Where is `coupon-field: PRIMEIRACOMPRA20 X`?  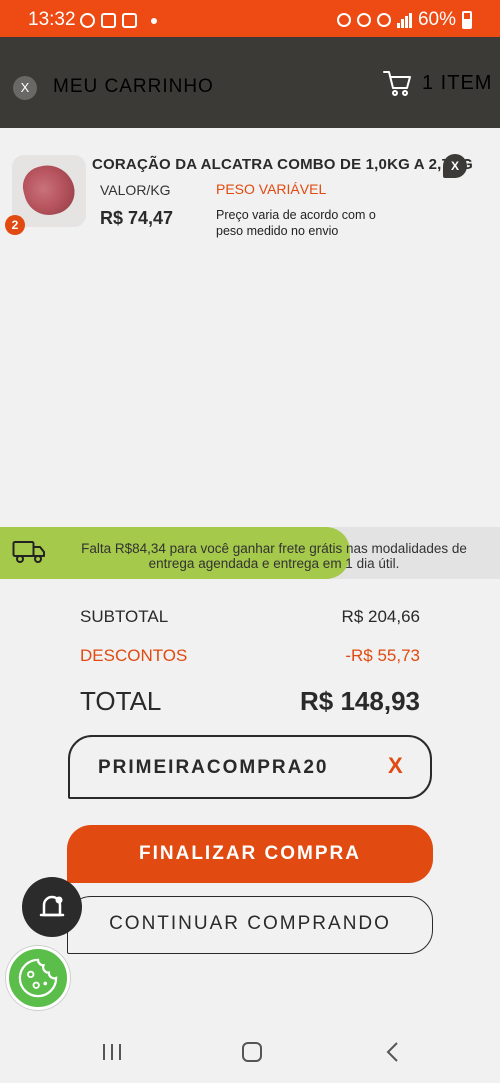 coupon-field: PRIMEIRACOMPRA20 X is located at coordinates (250, 767).